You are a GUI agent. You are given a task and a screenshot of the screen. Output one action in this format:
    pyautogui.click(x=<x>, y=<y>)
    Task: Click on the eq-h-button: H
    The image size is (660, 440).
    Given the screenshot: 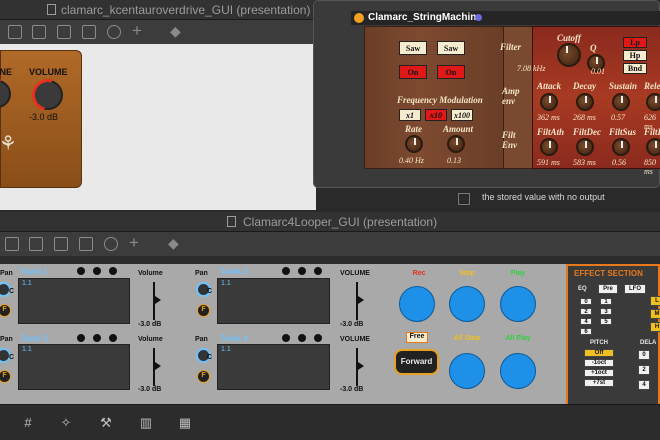 What is the action you would take?
    pyautogui.click(x=655, y=327)
    